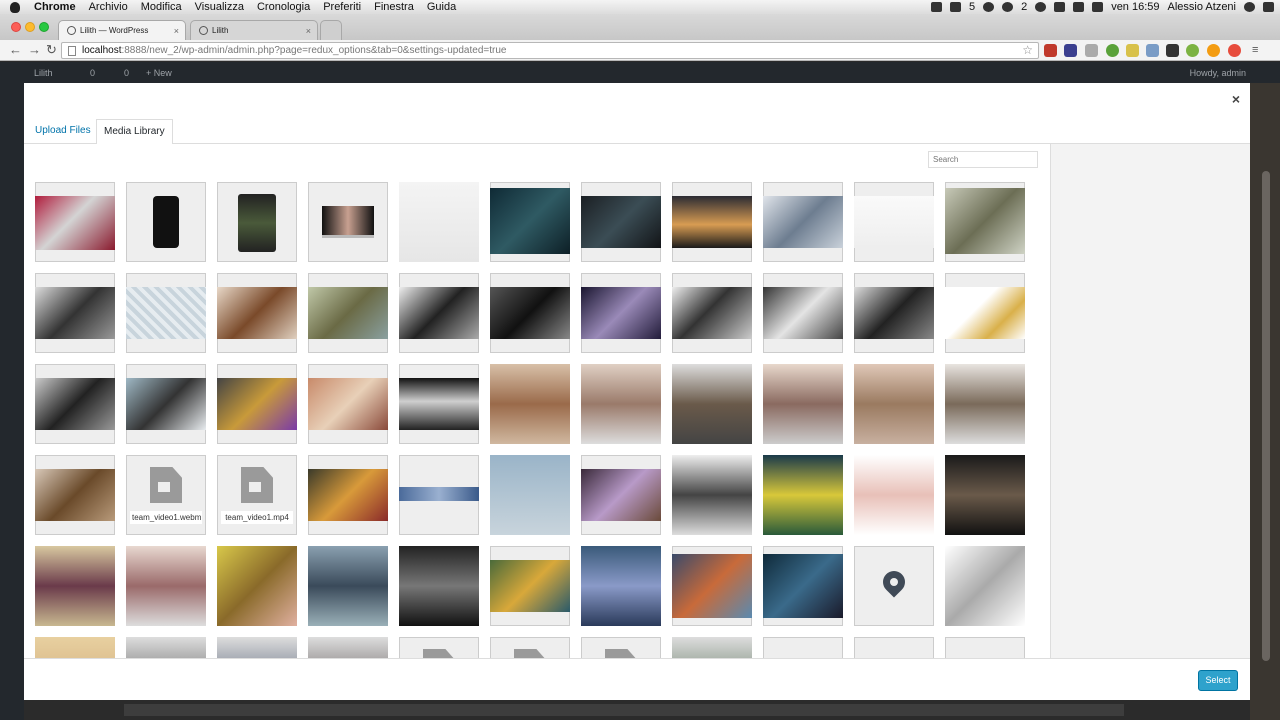 Image resolution: width=1280 pixels, height=720 pixels. Describe the element at coordinates (283, 7) in the screenshot. I see `menu-cronologia: Cronologia` at that location.